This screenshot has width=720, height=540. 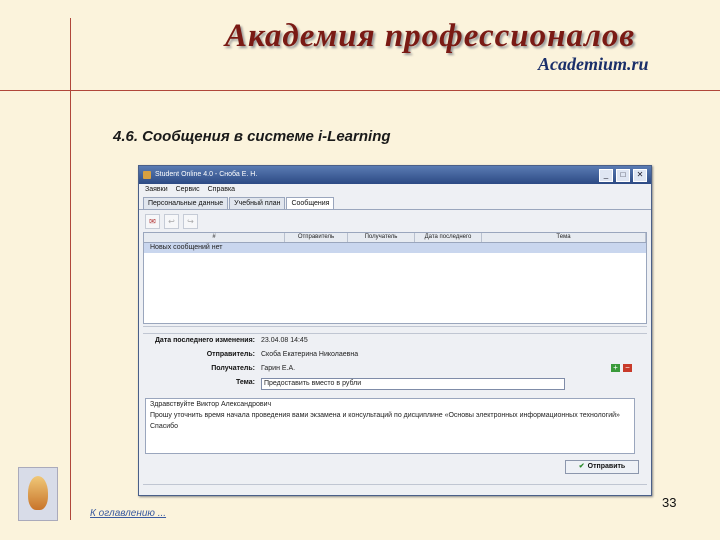 I want to click on minimize-button: _, so click(x=606, y=175).